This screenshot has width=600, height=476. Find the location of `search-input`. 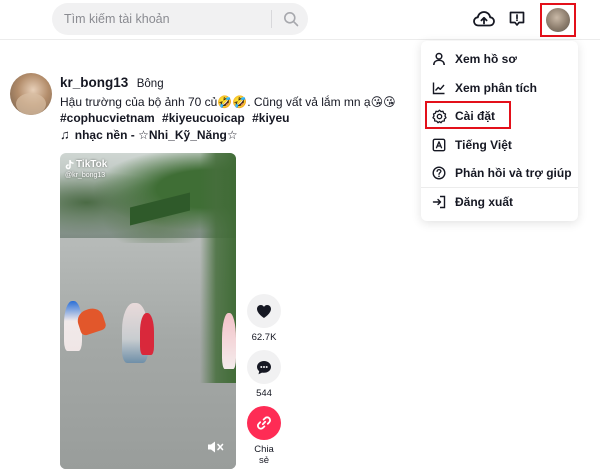

search-input is located at coordinates (166, 19).